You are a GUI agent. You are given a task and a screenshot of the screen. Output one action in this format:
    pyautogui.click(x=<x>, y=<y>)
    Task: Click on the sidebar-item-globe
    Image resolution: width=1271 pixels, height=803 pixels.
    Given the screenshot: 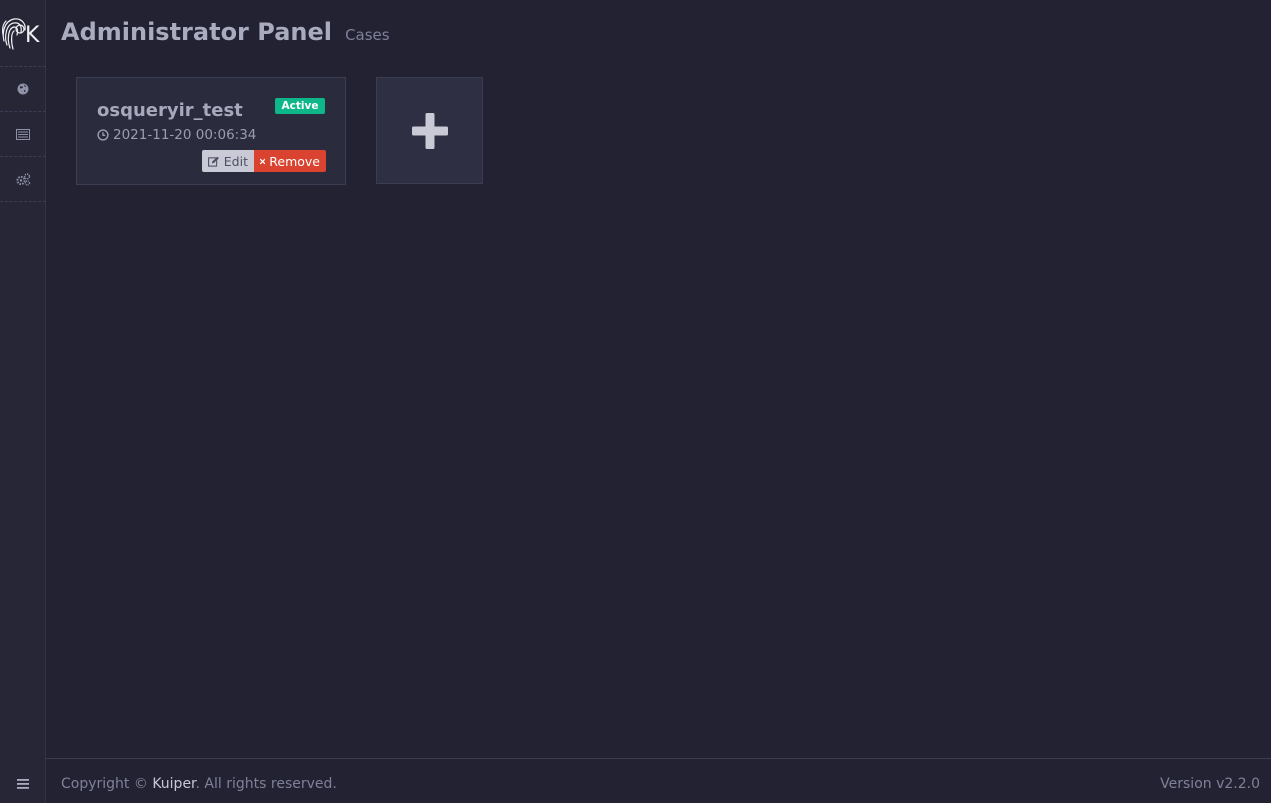 What is the action you would take?
    pyautogui.click(x=23, y=89)
    